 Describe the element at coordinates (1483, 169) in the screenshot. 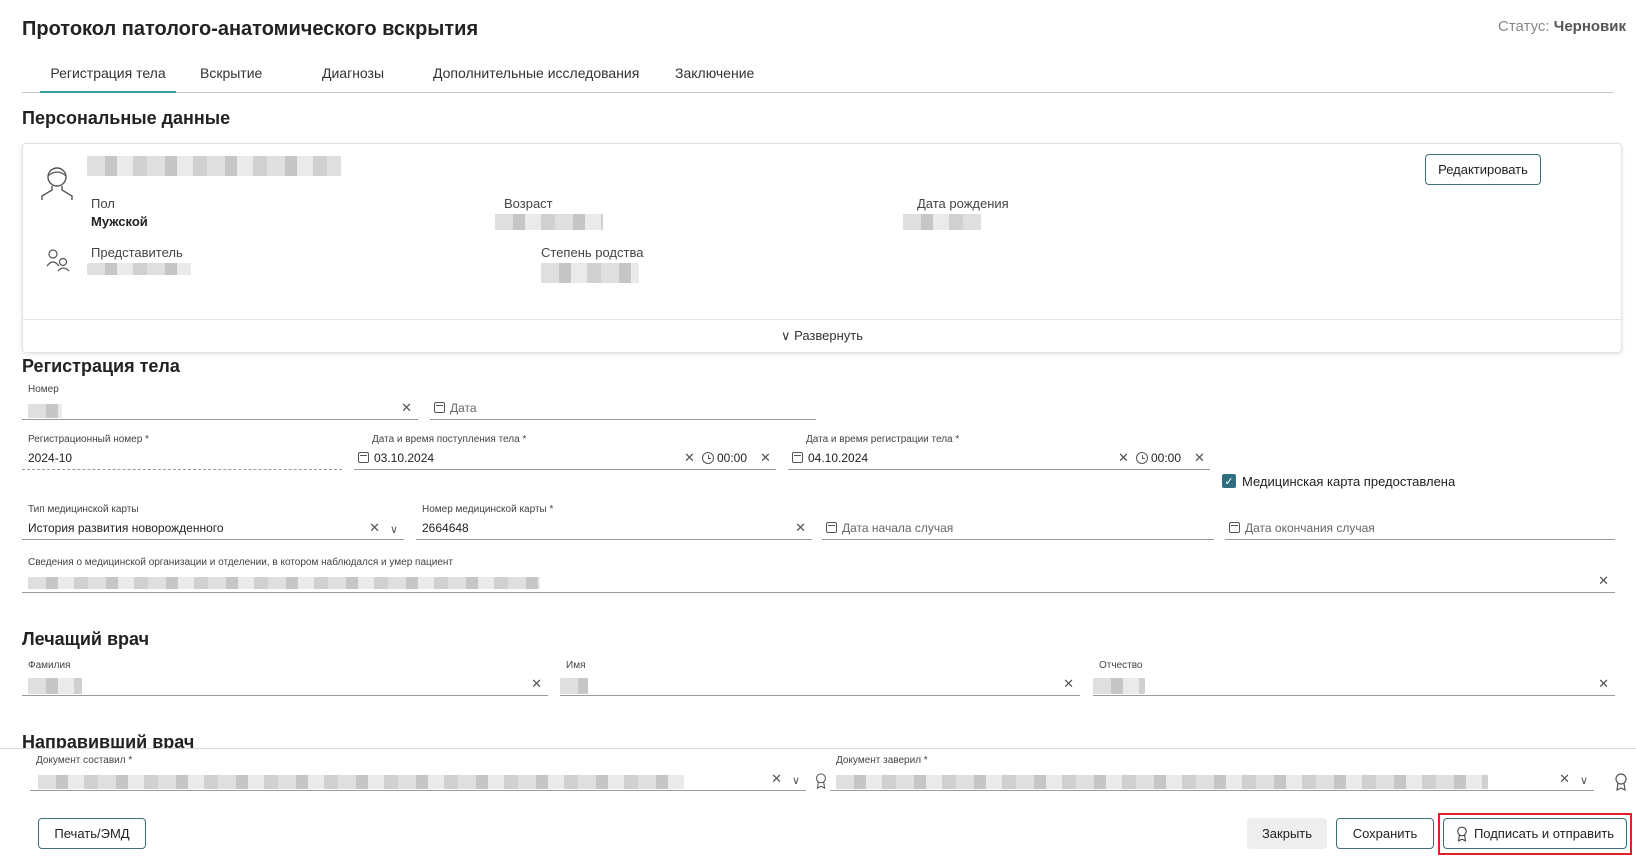

I see `edit-button: Редактировать` at that location.